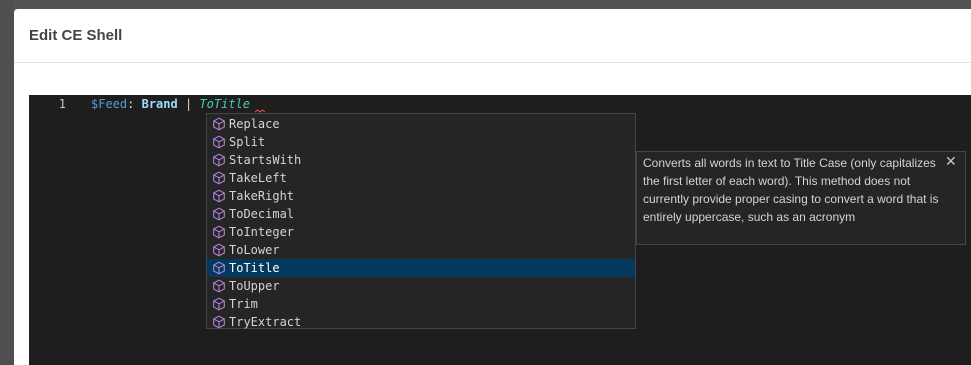 The image size is (971, 365). I want to click on suggestion-label: StartsWith, so click(265, 160).